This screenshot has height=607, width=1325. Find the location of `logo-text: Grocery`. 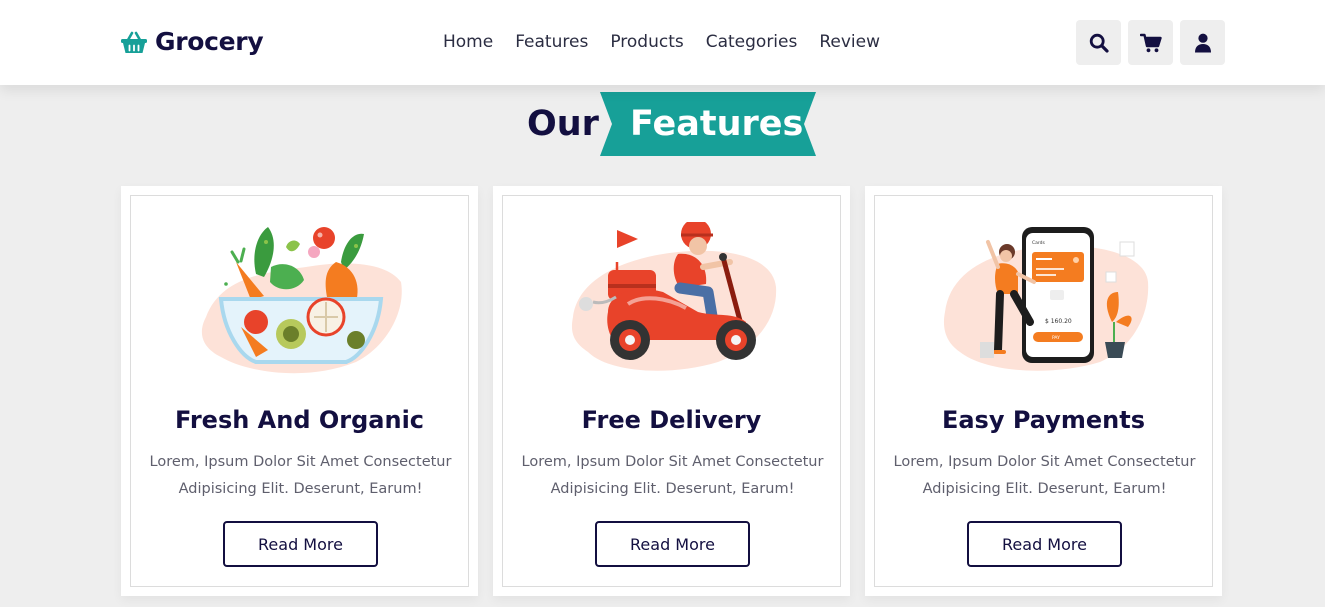

logo-text: Grocery is located at coordinates (209, 41).